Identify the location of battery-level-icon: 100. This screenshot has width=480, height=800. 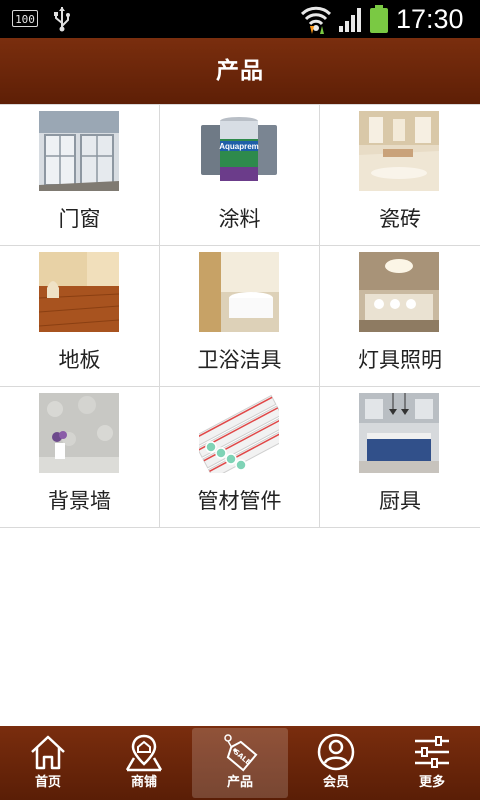
(25, 18).